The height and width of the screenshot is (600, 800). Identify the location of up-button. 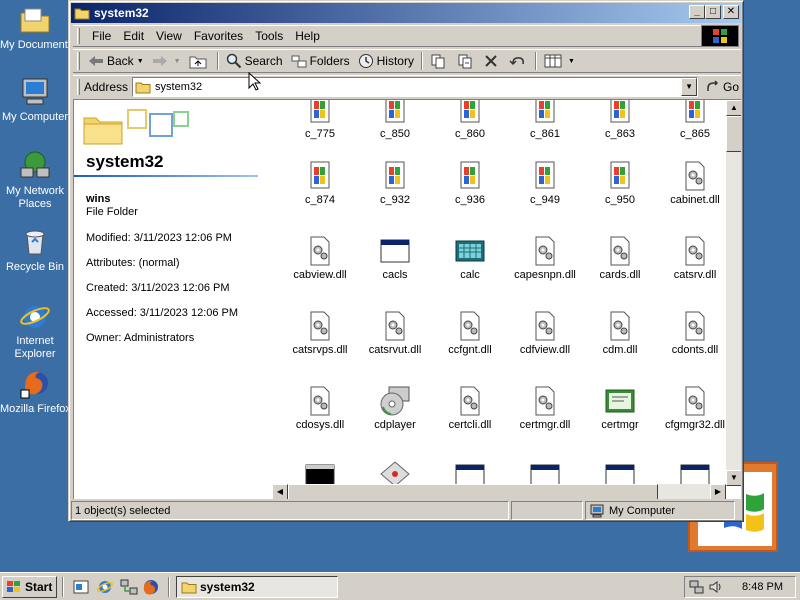
(199, 61).